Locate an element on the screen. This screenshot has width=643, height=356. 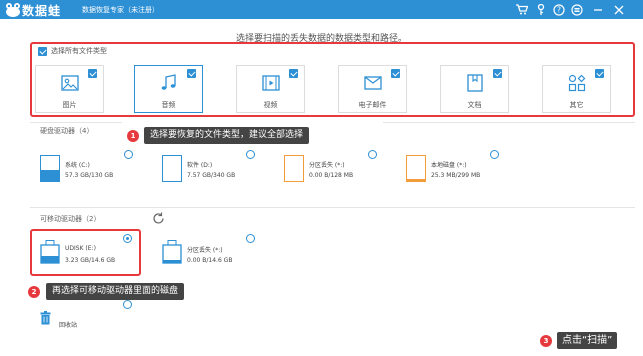
help-icon: ? is located at coordinates (558, 9).